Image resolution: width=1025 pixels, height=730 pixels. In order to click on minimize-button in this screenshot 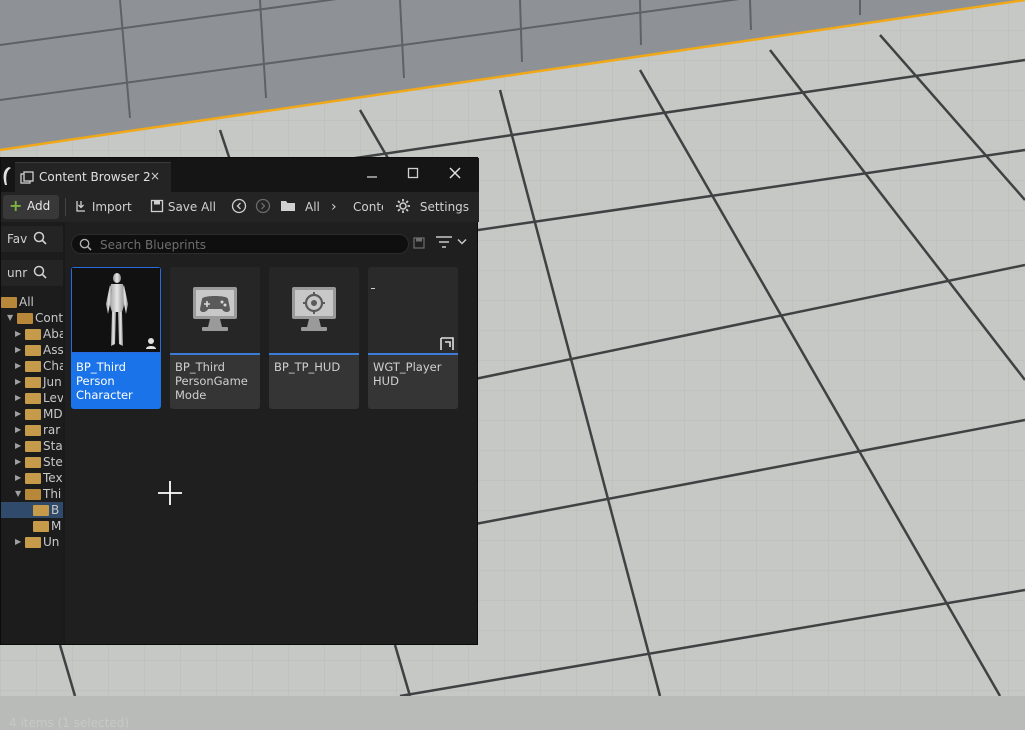, I will do `click(372, 175)`.